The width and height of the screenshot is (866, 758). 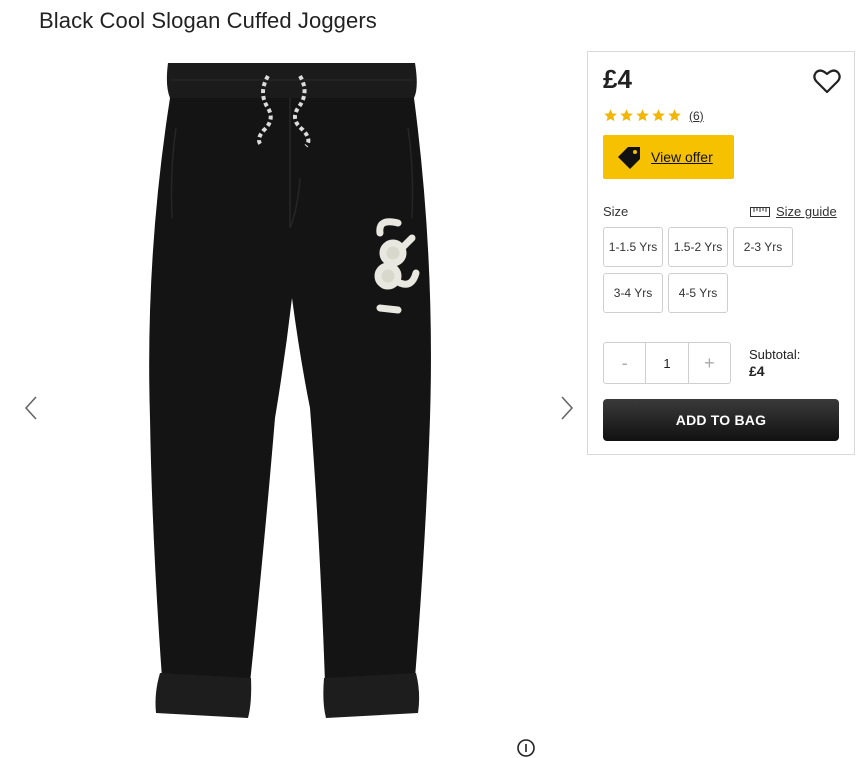 I want to click on tag-icon, so click(x=629, y=158).